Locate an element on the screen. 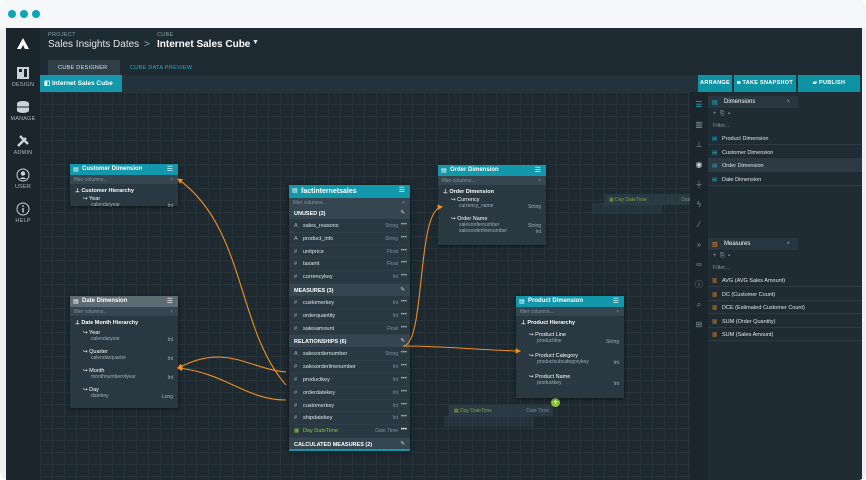  fact-row: # currencykey Int ••• is located at coordinates (349, 277).